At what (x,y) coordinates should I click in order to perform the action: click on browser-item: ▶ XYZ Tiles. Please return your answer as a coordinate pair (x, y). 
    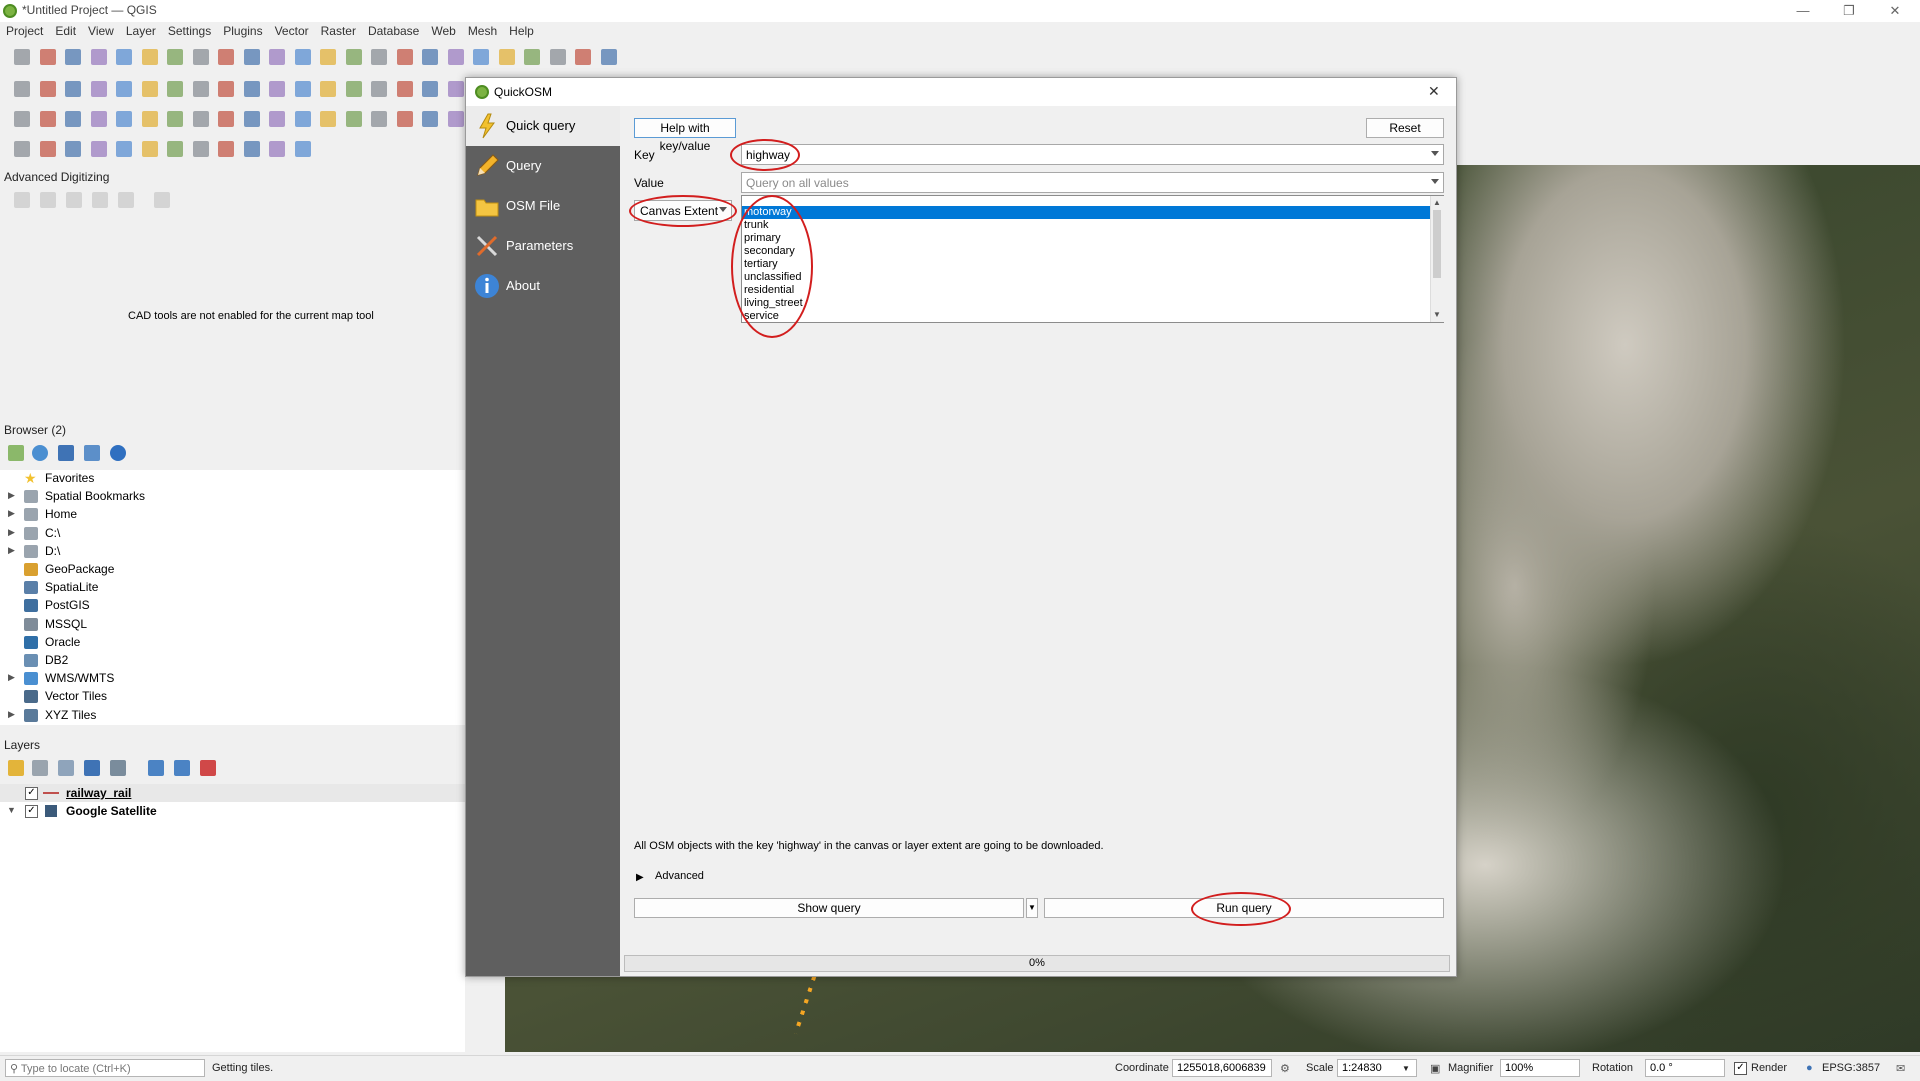
    Looking at the image, I should click on (232, 716).